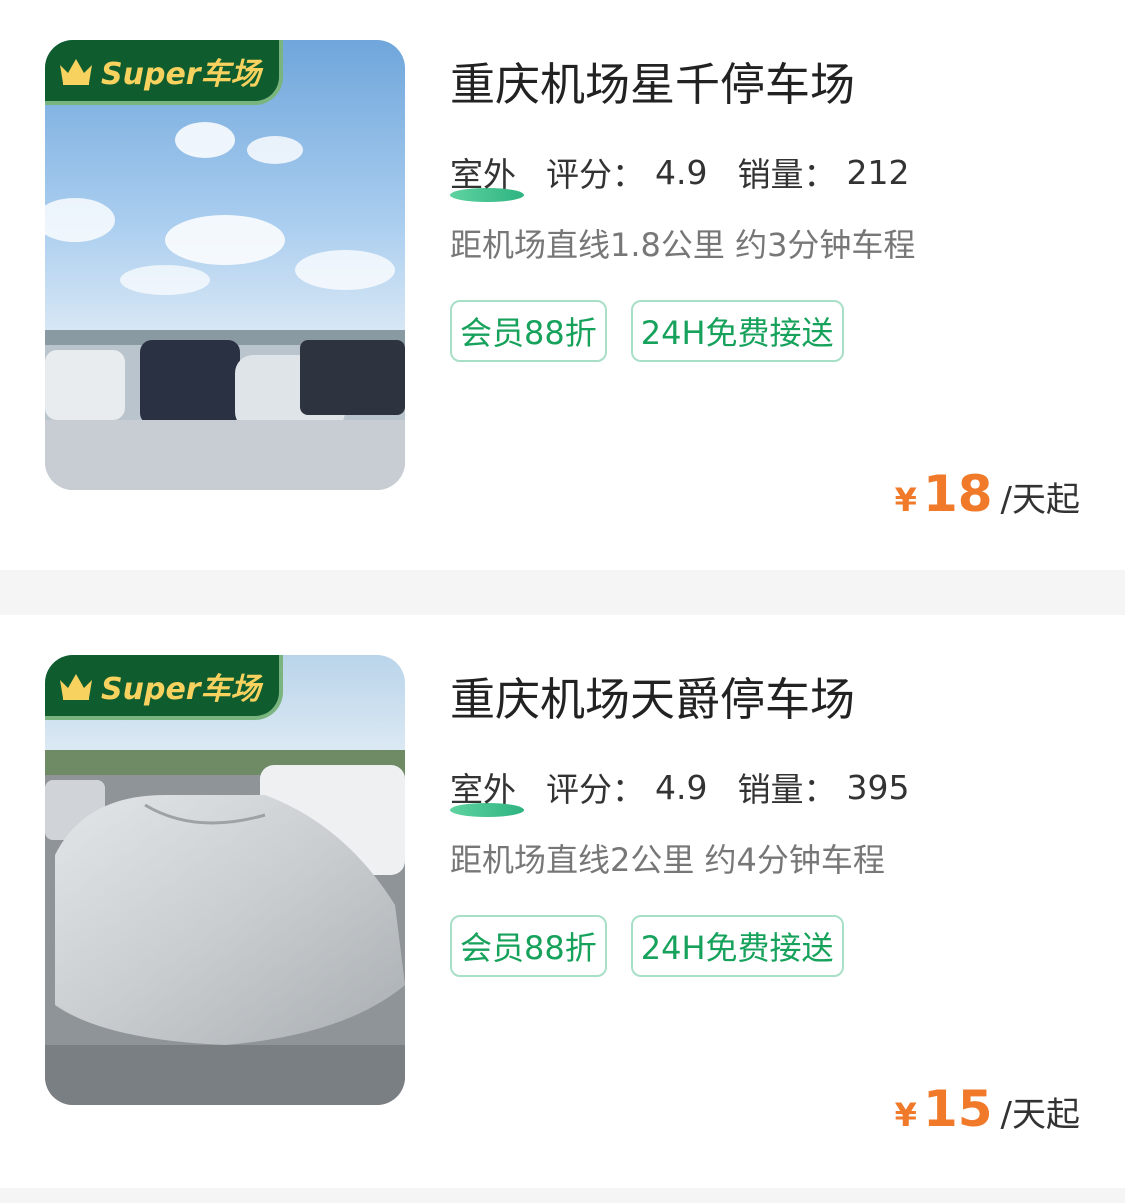  What do you see at coordinates (683, 245) in the screenshot?
I see `distance-info: 距机场直线1.8公里 约3分钟车程` at bounding box center [683, 245].